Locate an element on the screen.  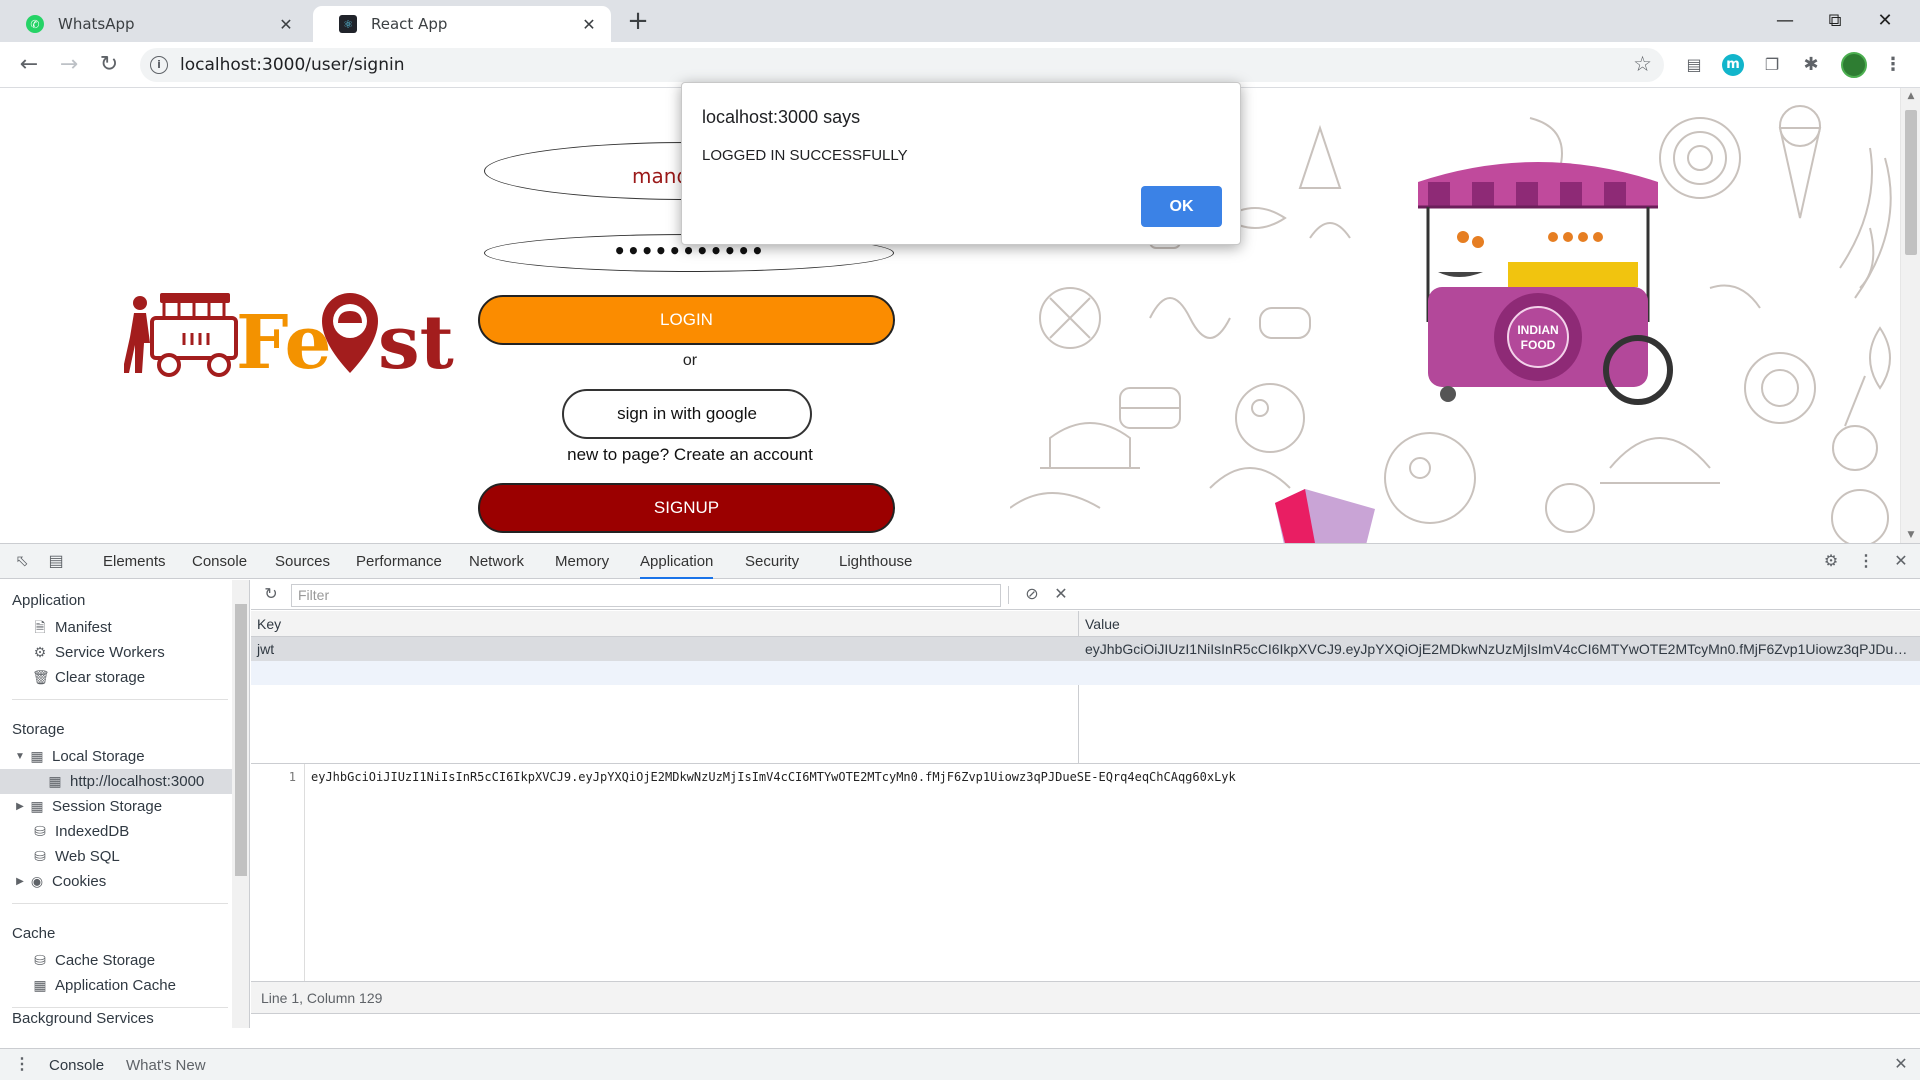
tab-memory: Memory is located at coordinates (582, 561).